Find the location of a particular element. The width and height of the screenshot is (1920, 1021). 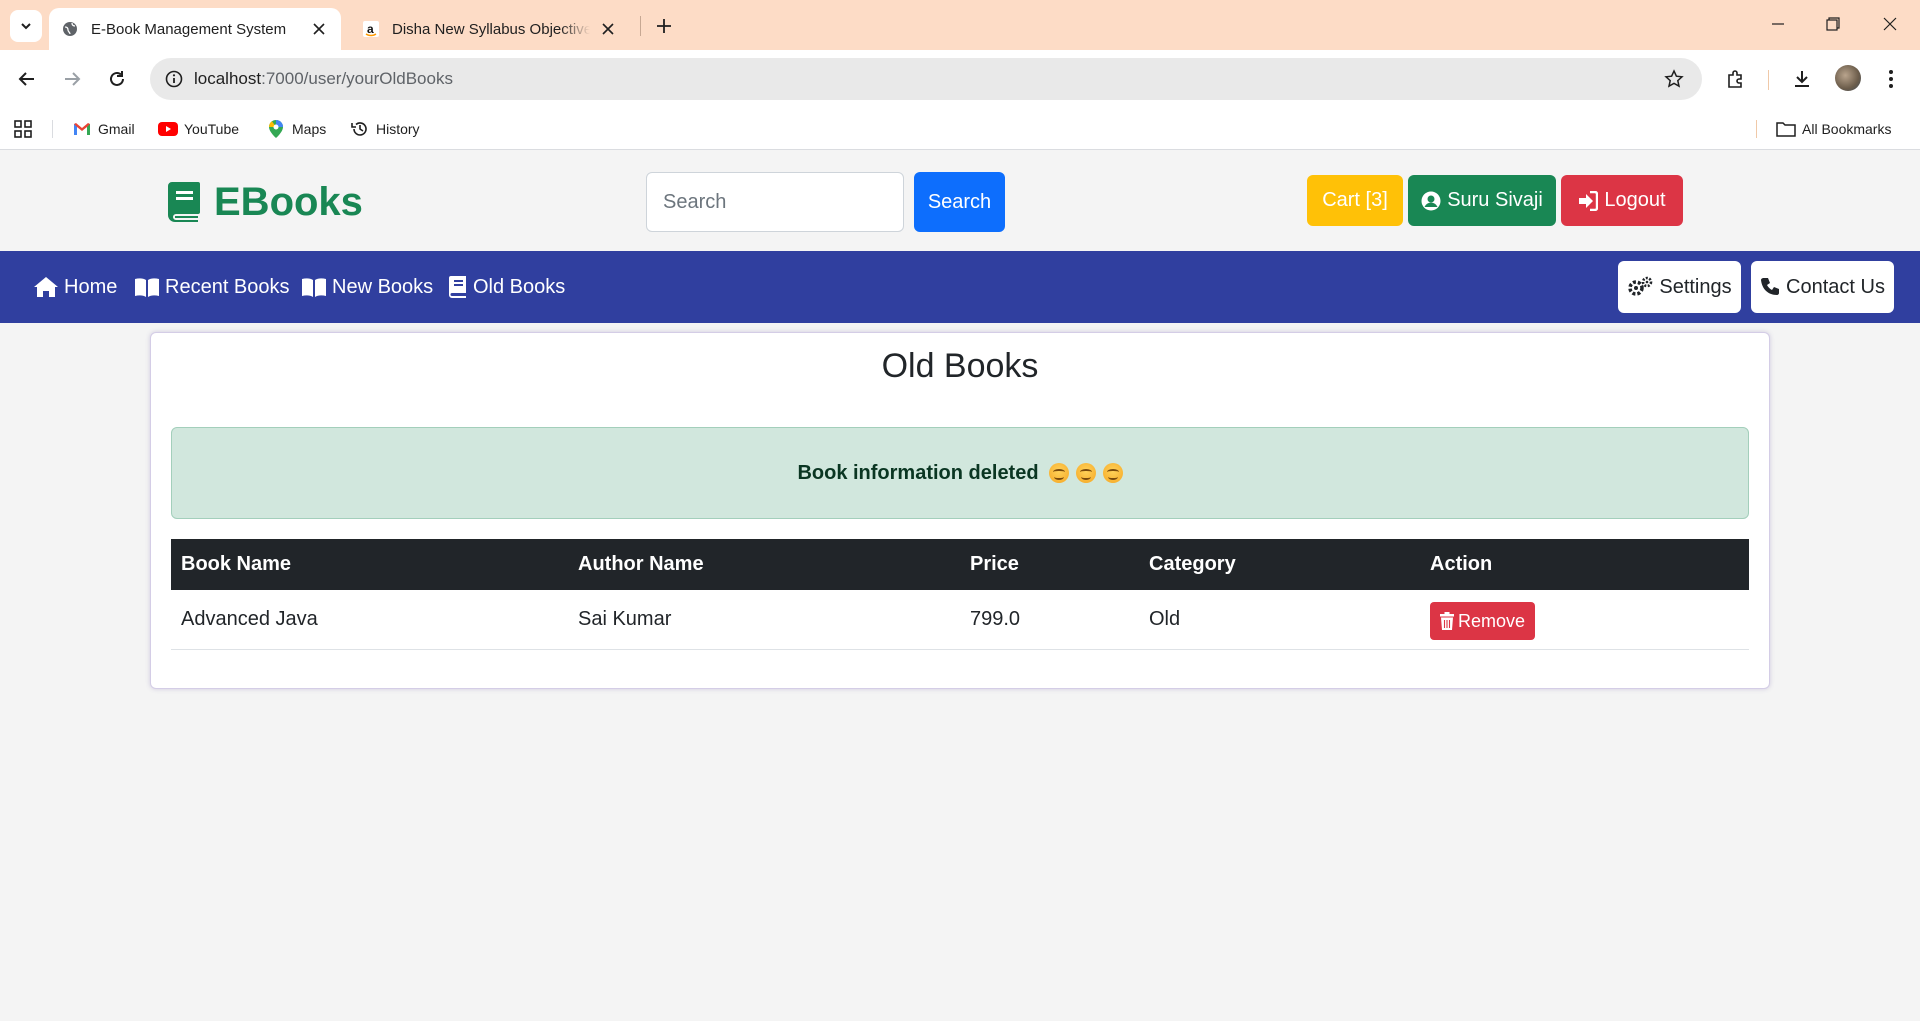

ebooks-logo: EBooks is located at coordinates (265, 202).